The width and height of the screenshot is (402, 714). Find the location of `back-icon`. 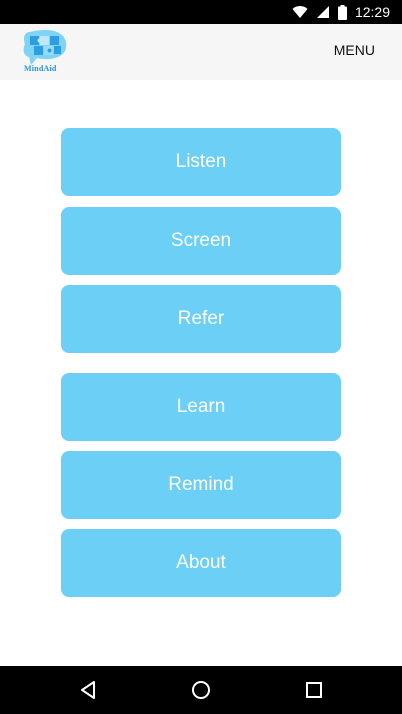

back-icon is located at coordinates (89, 690).